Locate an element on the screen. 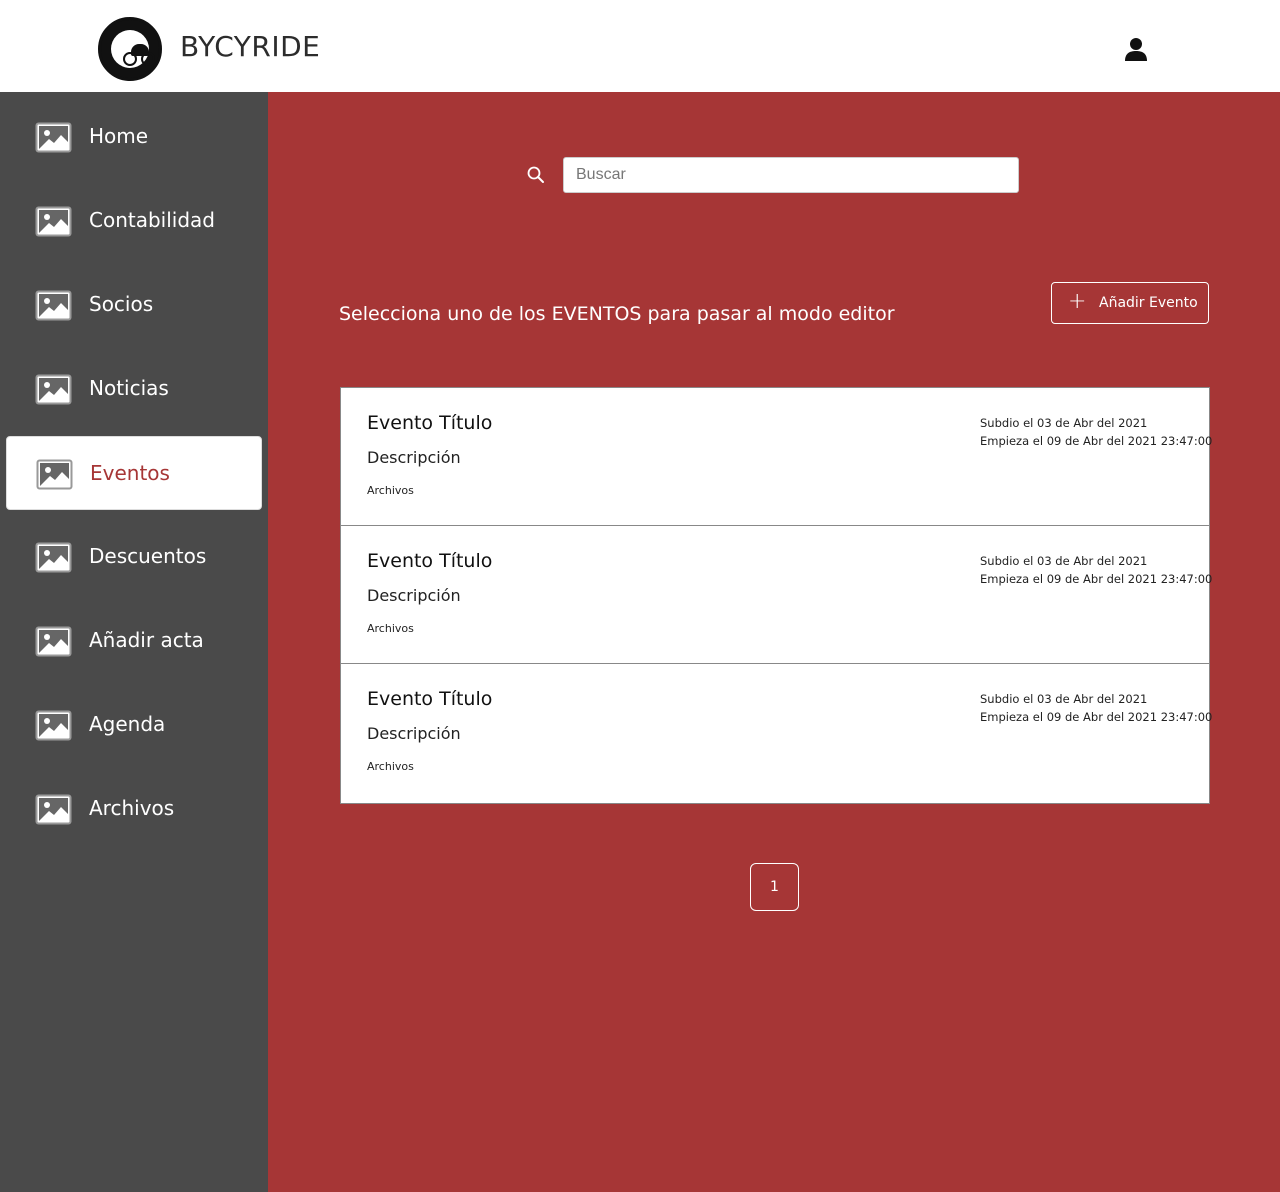  sidebar-item-home: Home is located at coordinates (134, 137).